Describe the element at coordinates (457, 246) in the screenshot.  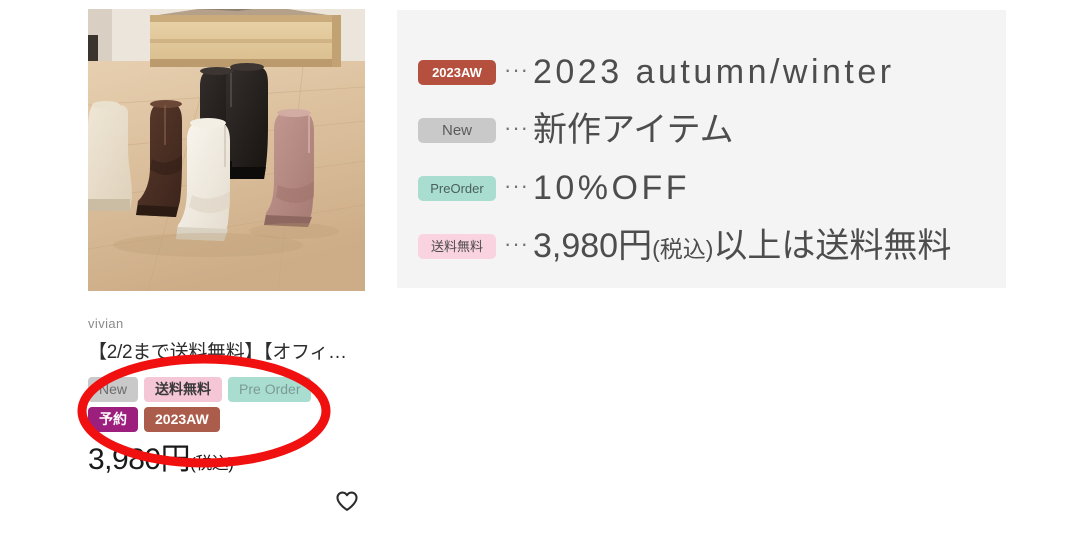
I see `legend-badge-free-shipping: 送料無料` at that location.